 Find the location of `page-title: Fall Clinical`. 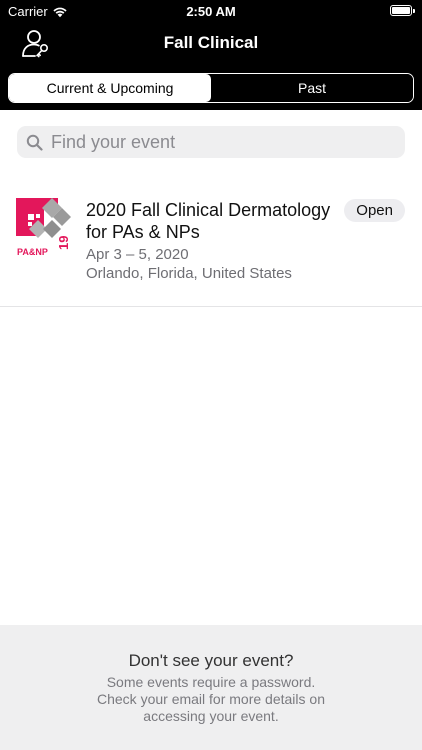

page-title: Fall Clinical is located at coordinates (211, 42).